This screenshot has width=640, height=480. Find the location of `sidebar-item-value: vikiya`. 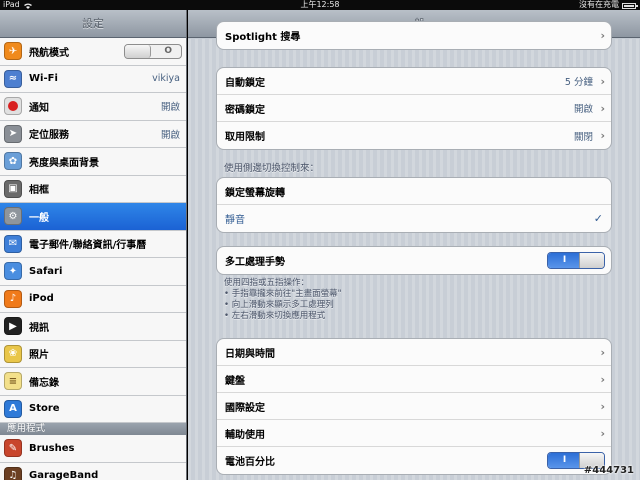

sidebar-item-value: vikiya is located at coordinates (166, 79).